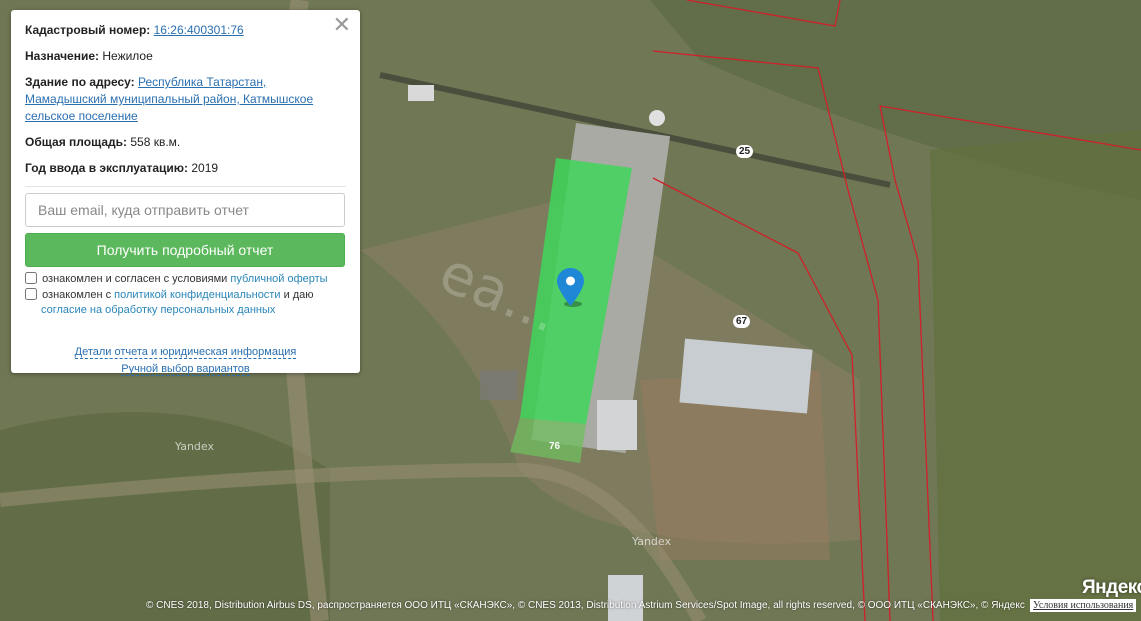  I want to click on close-icon: ✕, so click(342, 26).